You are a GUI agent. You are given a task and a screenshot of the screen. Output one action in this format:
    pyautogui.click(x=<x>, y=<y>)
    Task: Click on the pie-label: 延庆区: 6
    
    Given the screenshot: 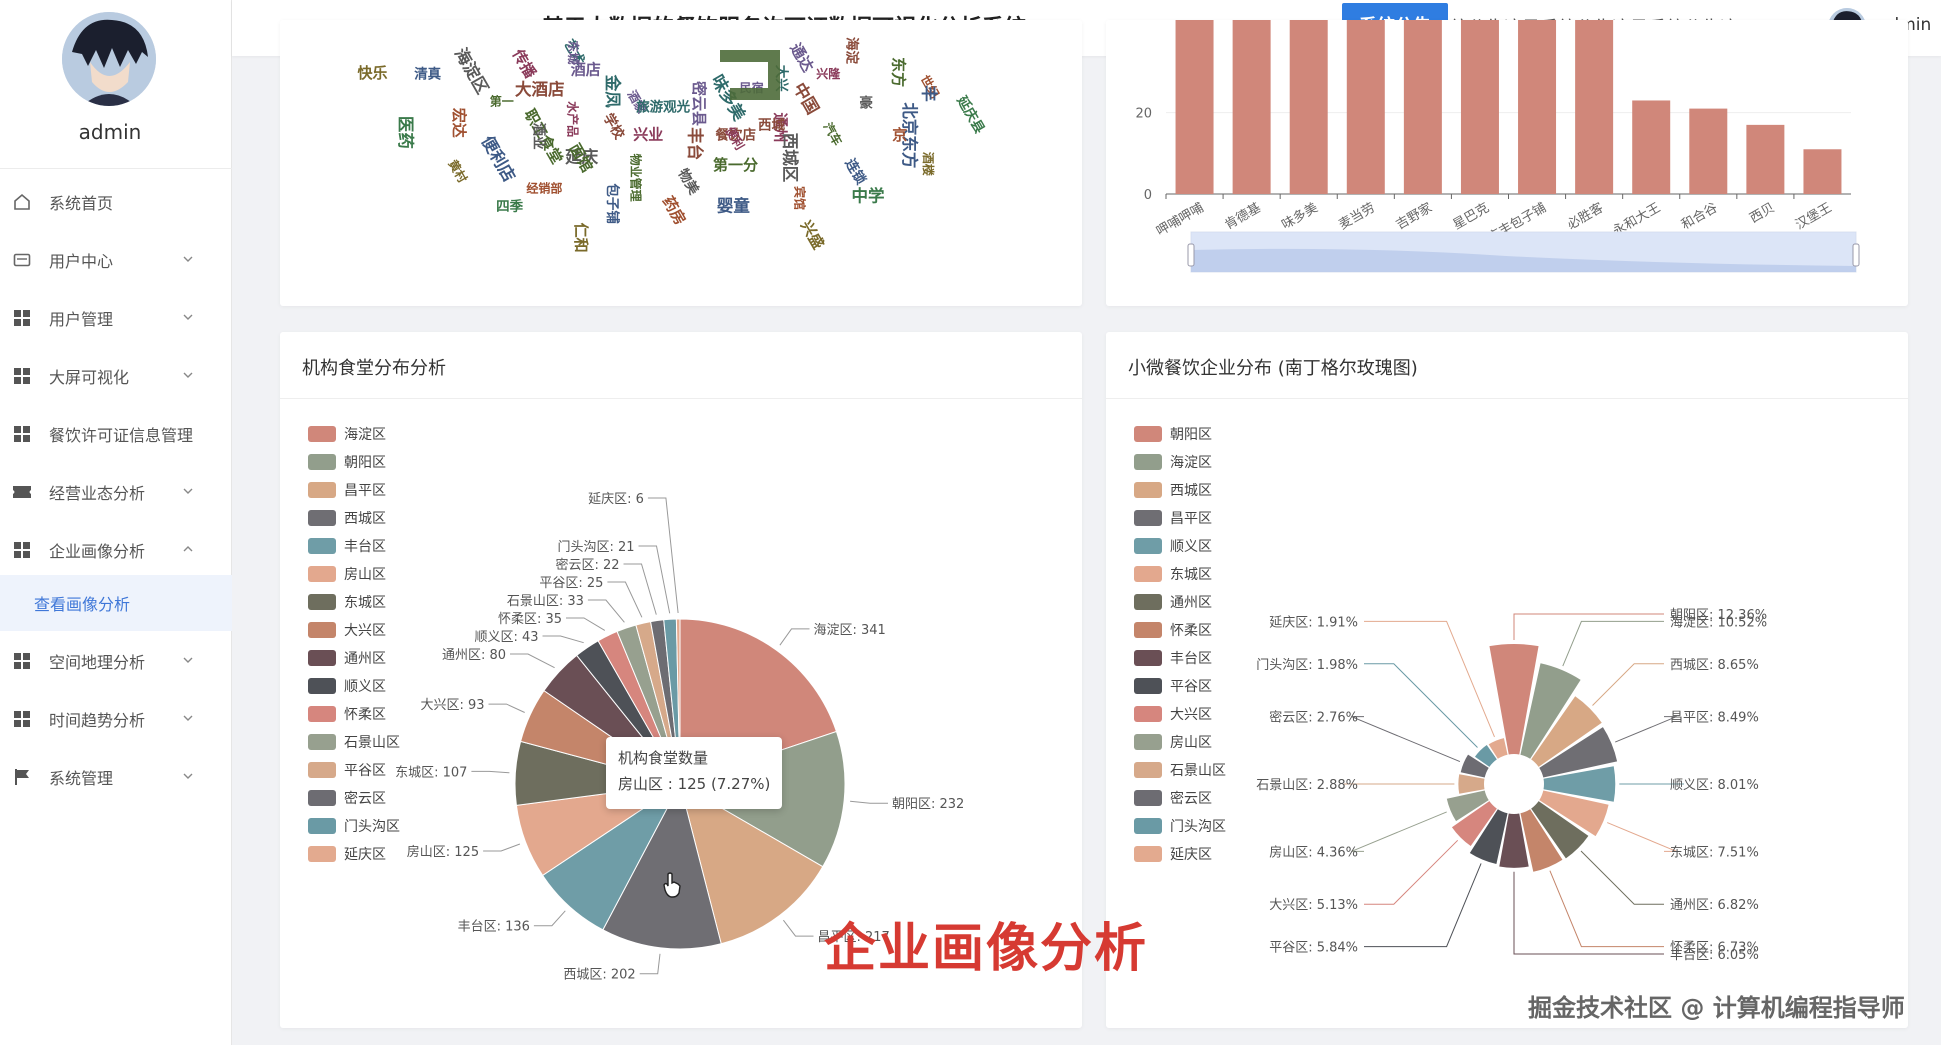 What is the action you would take?
    pyautogui.click(x=616, y=499)
    